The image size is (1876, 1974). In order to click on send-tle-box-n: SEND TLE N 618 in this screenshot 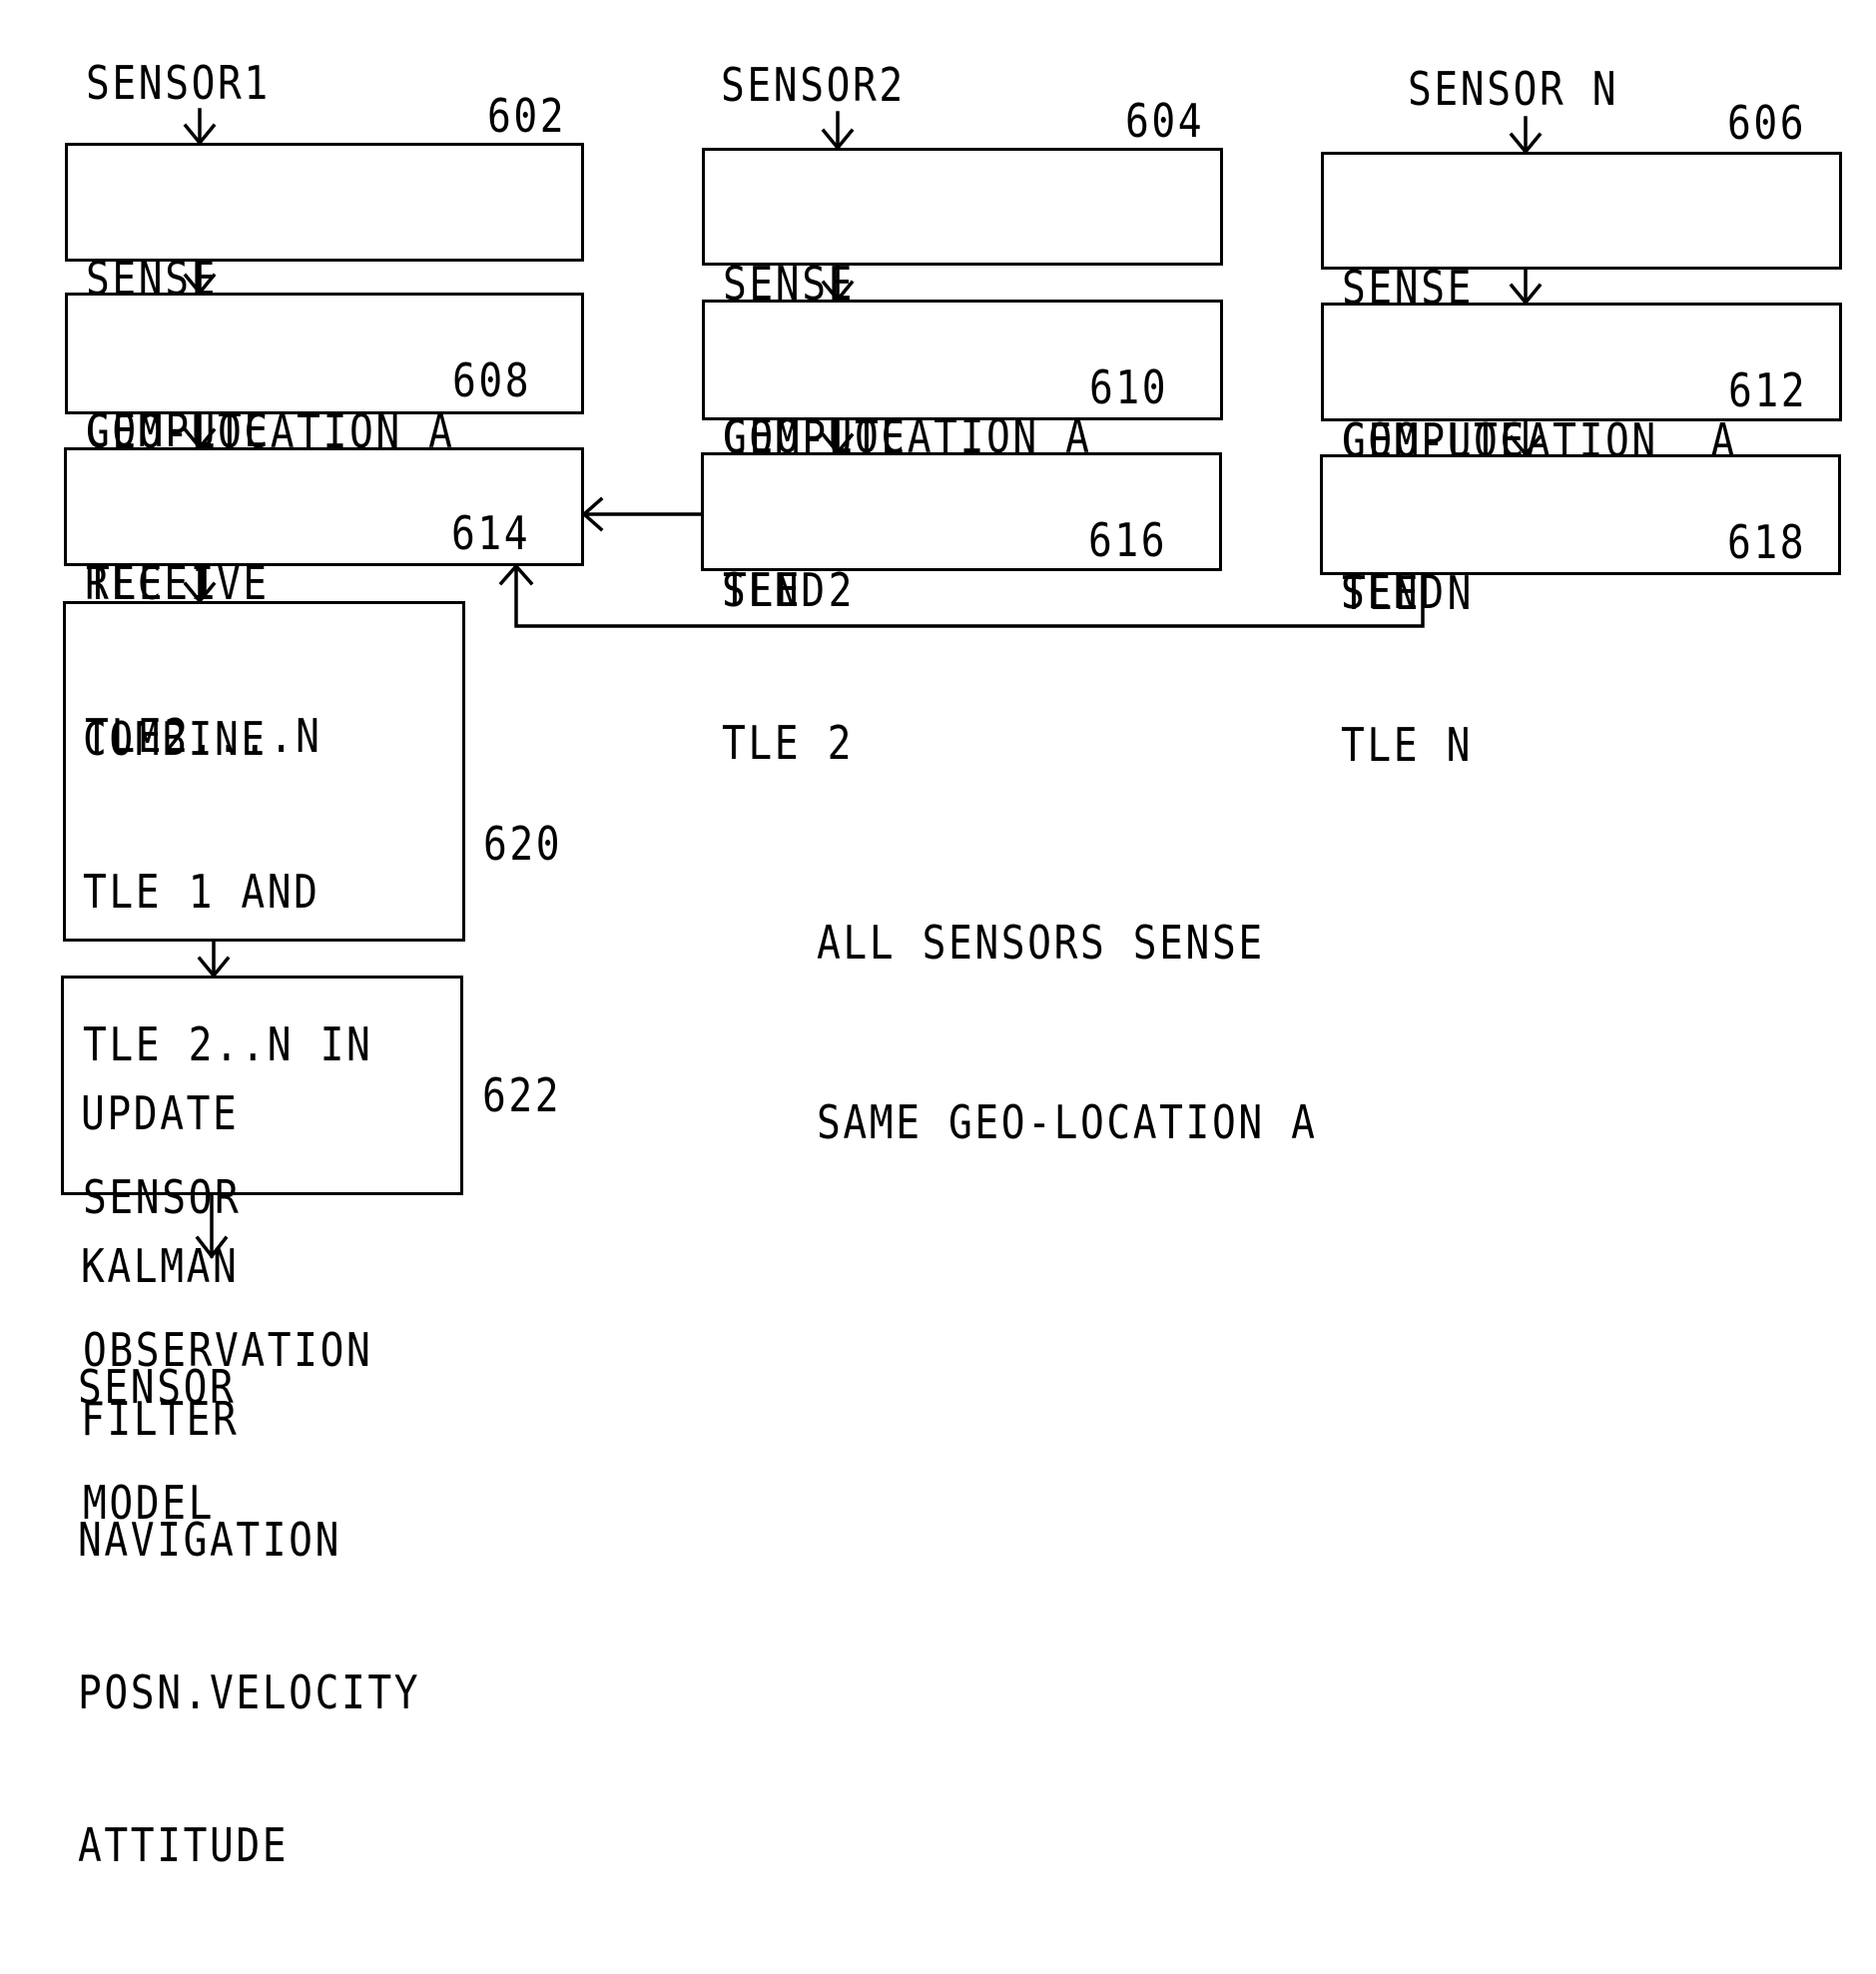, I will do `click(1580, 612)`.